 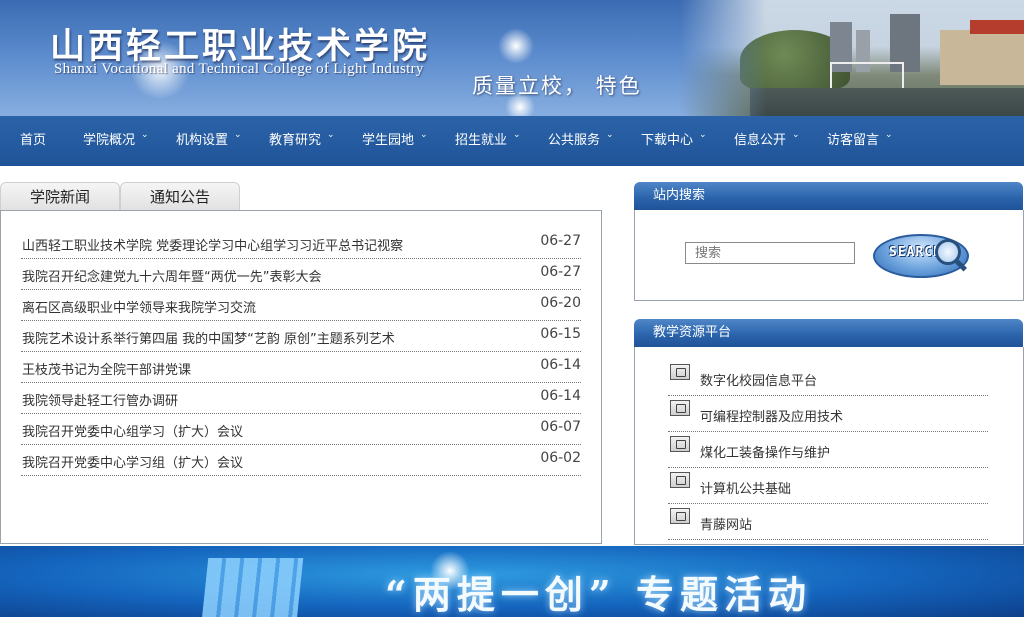 What do you see at coordinates (770, 253) in the screenshot?
I see `search-input` at bounding box center [770, 253].